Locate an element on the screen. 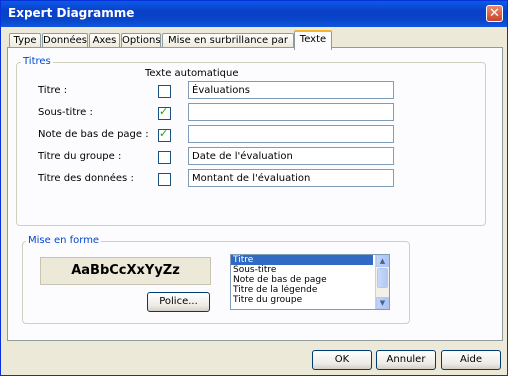  cancel-button: Annuler is located at coordinates (406, 360).